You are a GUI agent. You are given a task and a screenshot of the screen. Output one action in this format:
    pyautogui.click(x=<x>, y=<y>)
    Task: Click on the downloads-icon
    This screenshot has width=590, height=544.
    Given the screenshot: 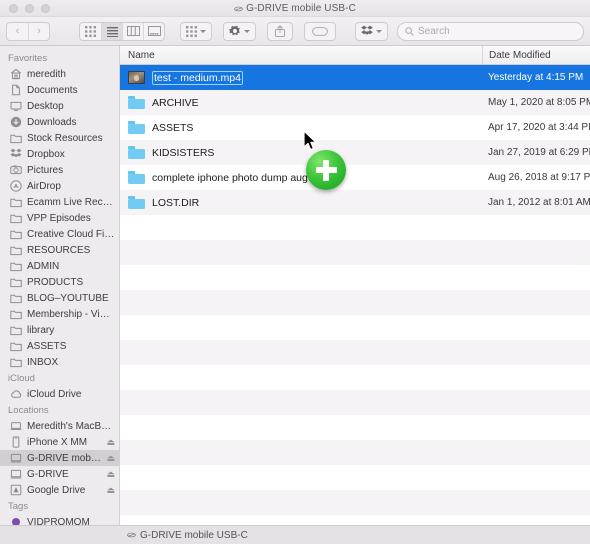 What is the action you would take?
    pyautogui.click(x=16, y=122)
    